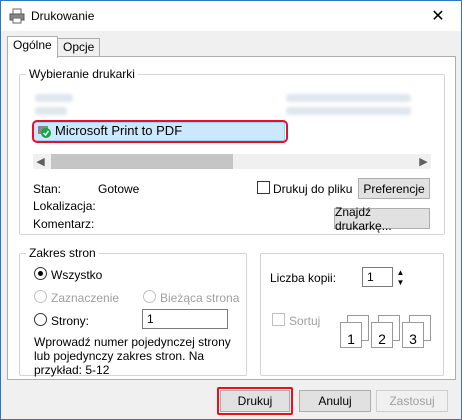 This screenshot has height=420, width=462. Describe the element at coordinates (351, 335) in the screenshot. I see `collate-page-icon: 1` at that location.